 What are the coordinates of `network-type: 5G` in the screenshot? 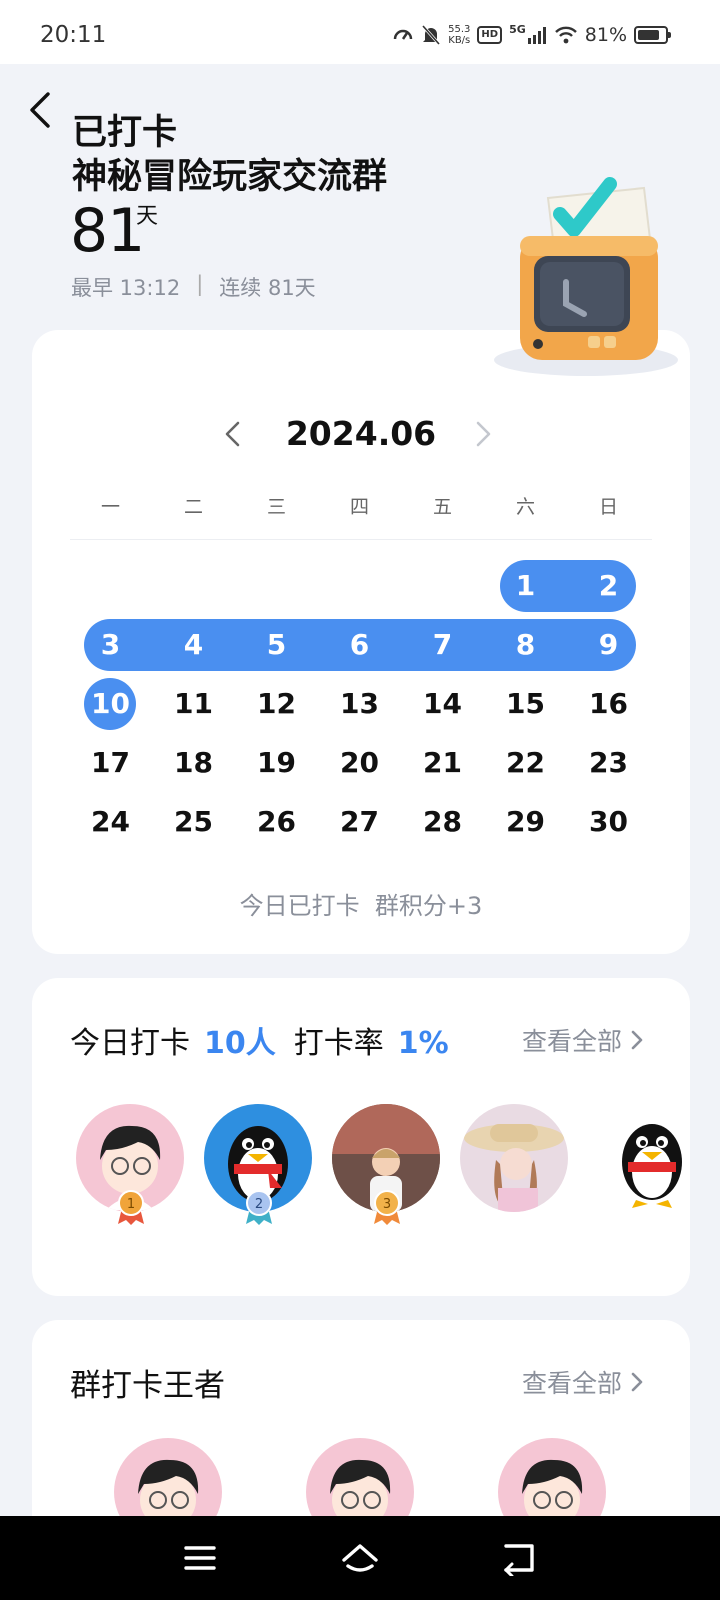 It's located at (517, 29).